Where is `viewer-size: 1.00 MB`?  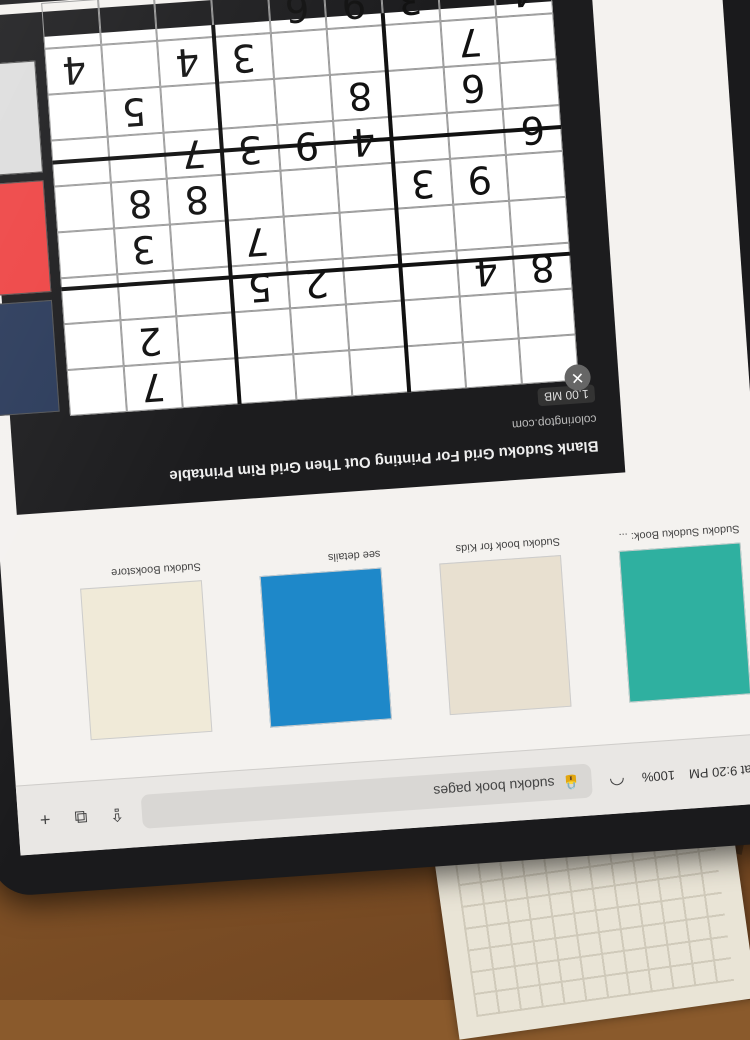
viewer-size: 1.00 MB is located at coordinates (566, 395).